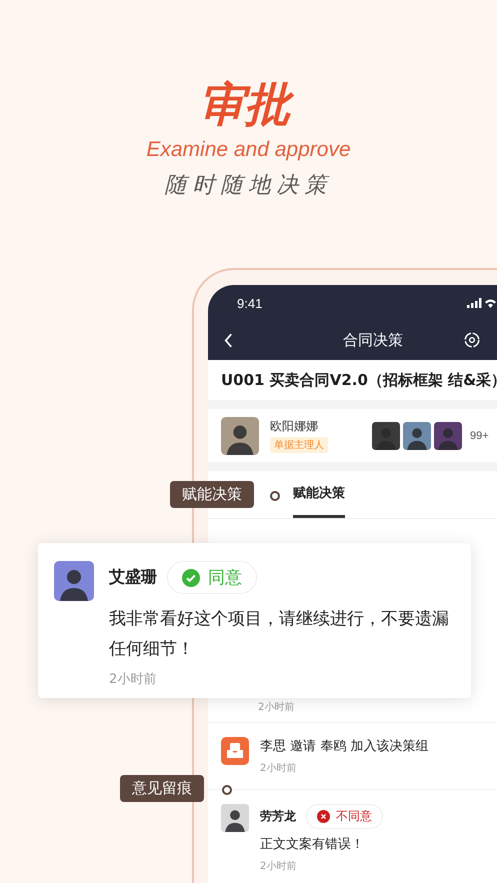  Describe the element at coordinates (344, 816) in the screenshot. I see `verdict-badge: 不同意` at that location.